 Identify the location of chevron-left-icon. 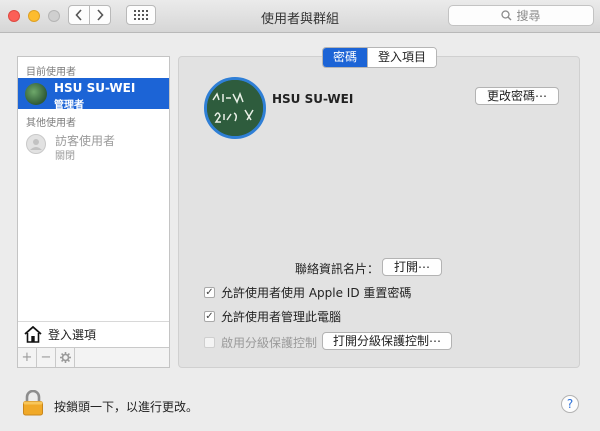
(78, 15).